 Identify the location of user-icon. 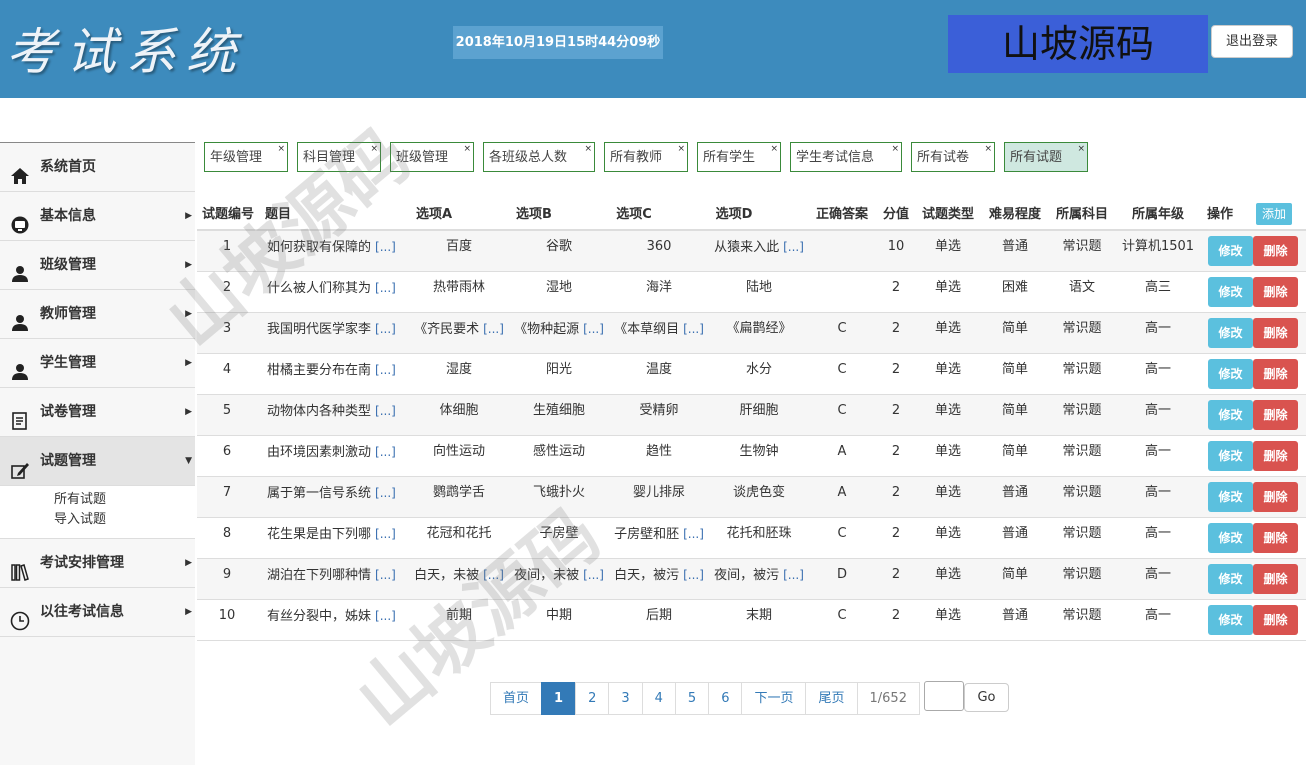
(20, 318).